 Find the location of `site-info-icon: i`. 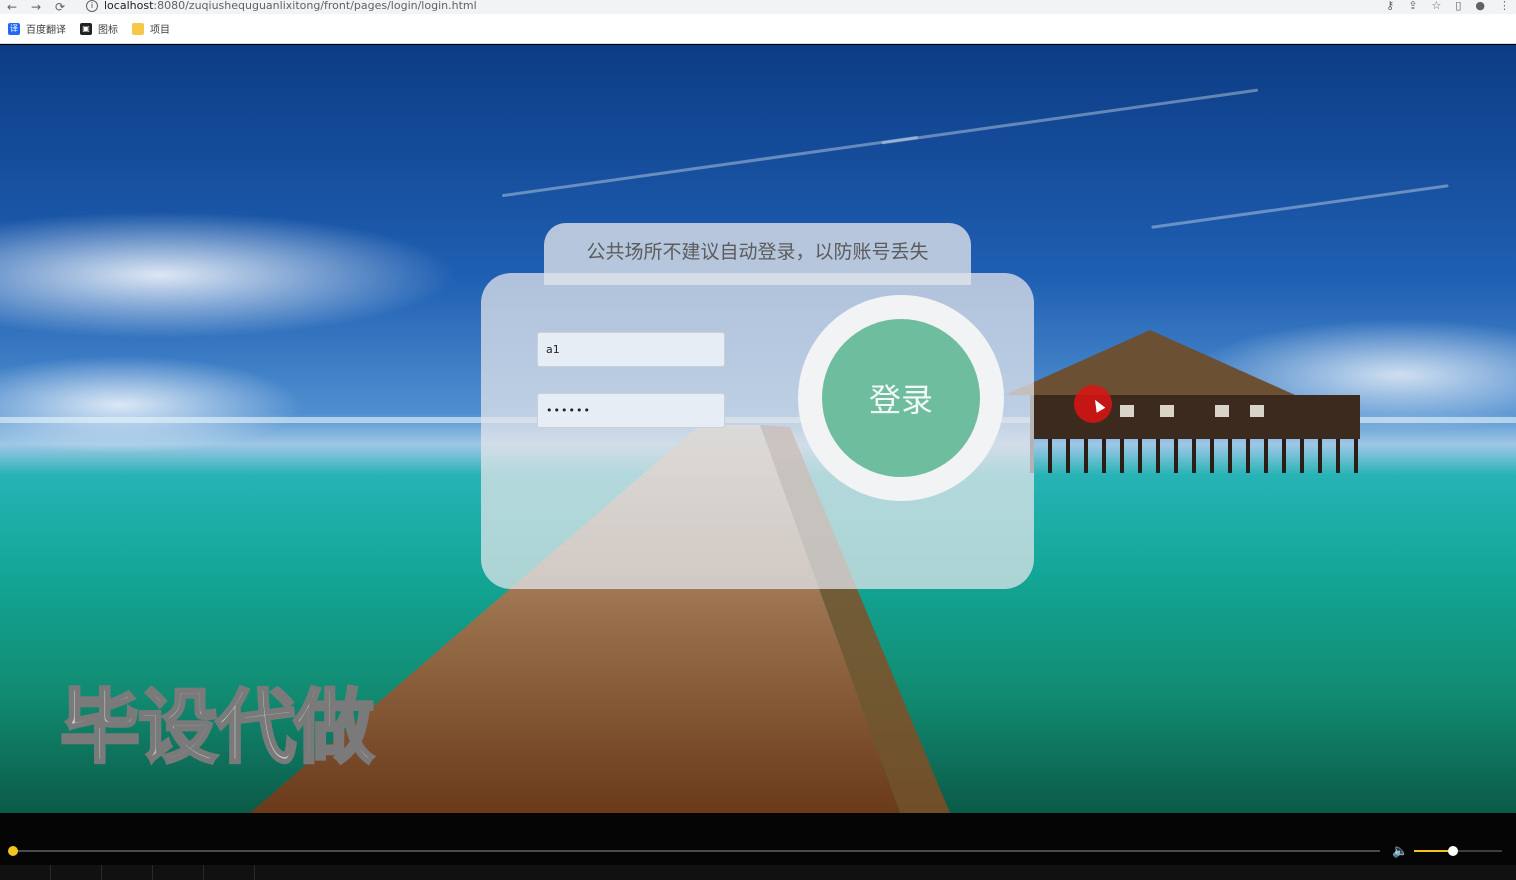

site-info-icon: i is located at coordinates (92, 6).